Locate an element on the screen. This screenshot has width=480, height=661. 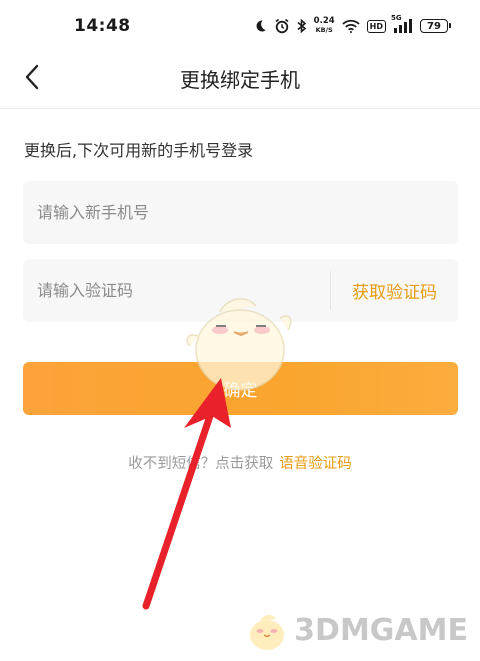
voice-code-line: 收不到短信？点击获取 语音验证码 is located at coordinates (240, 462).